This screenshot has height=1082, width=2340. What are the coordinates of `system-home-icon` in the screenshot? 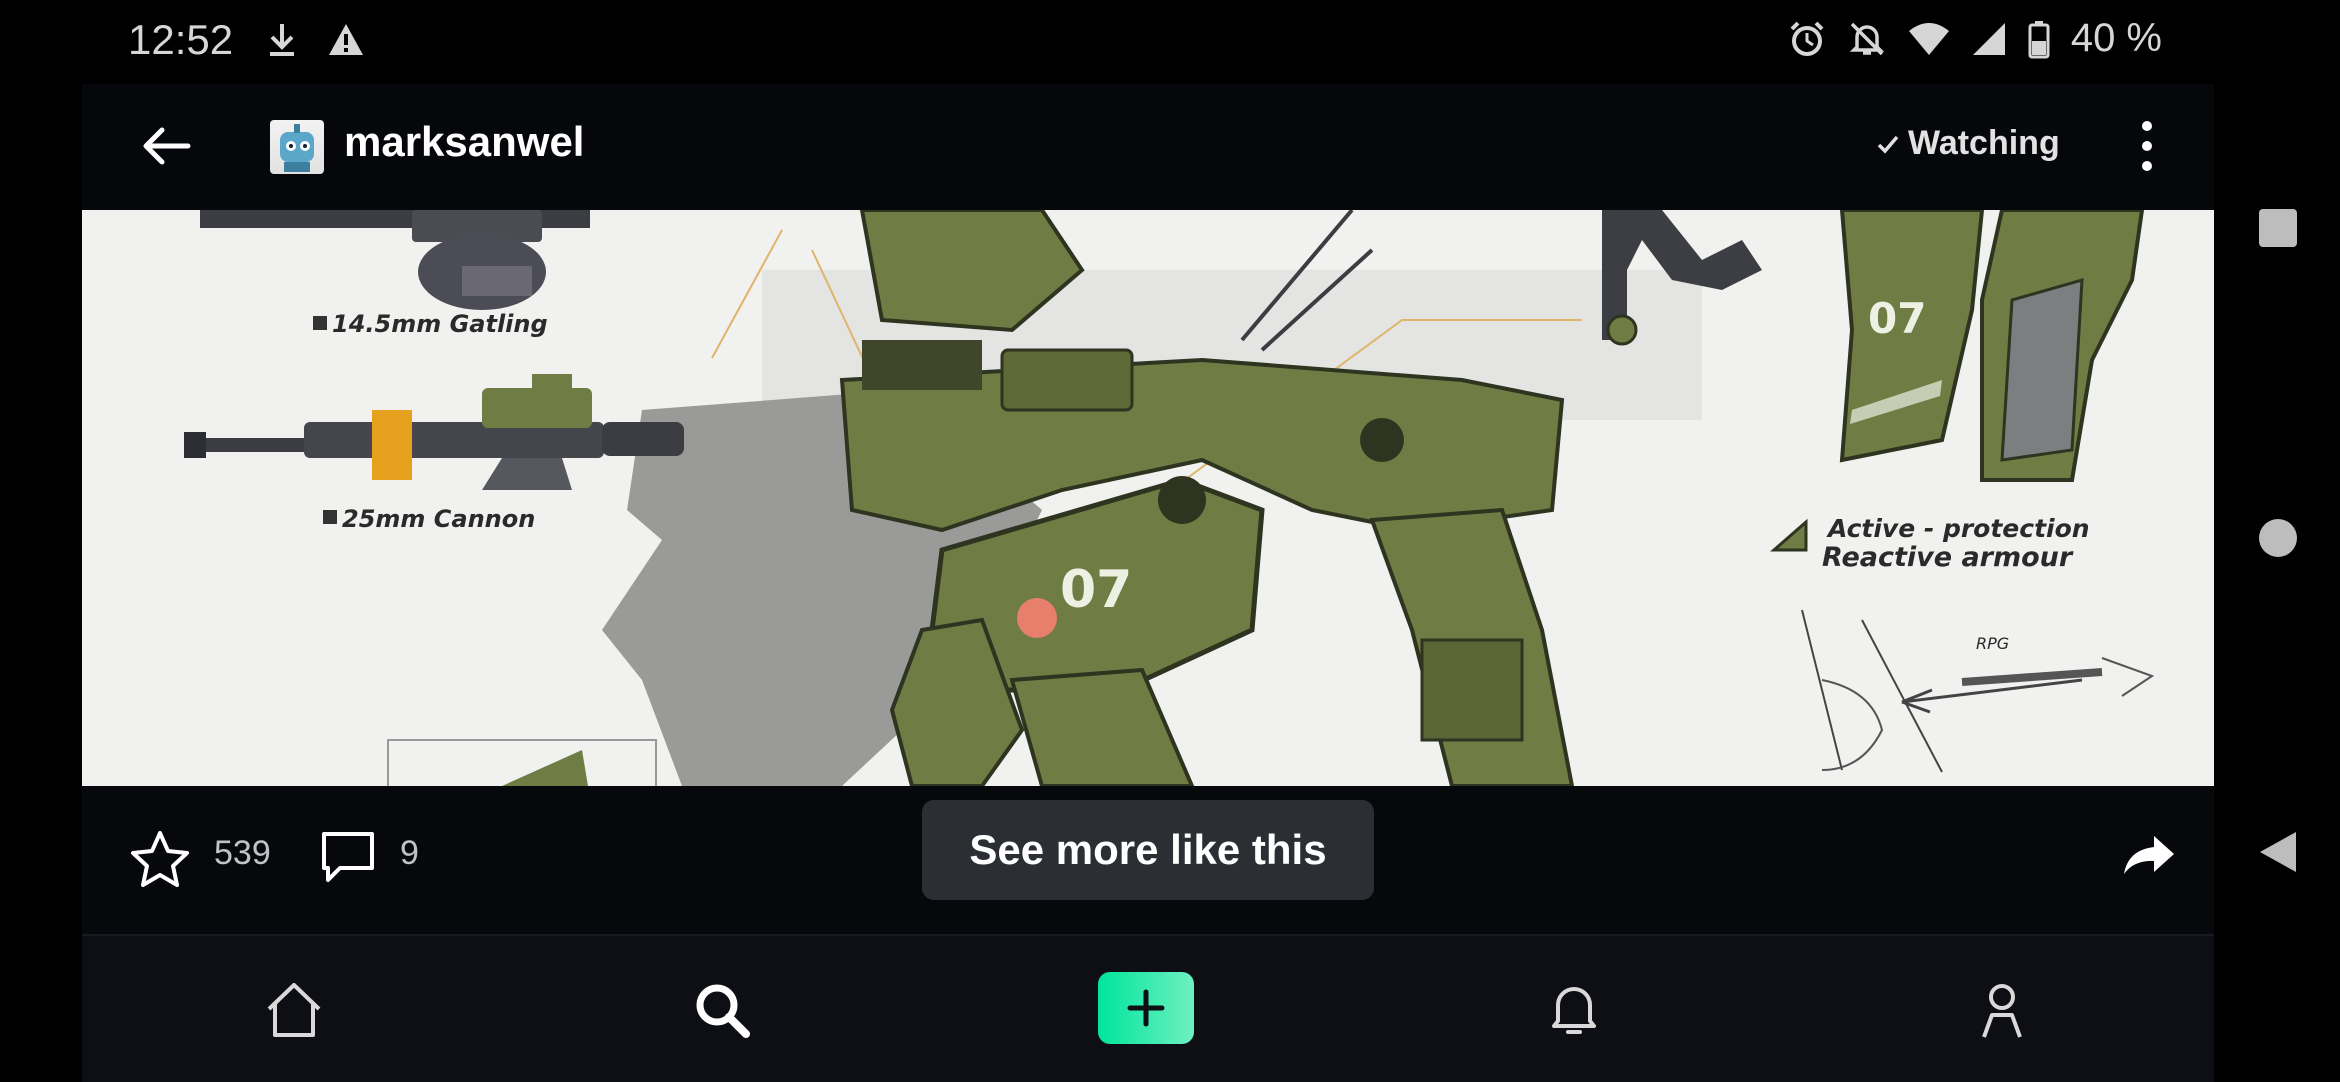 It's located at (2278, 538).